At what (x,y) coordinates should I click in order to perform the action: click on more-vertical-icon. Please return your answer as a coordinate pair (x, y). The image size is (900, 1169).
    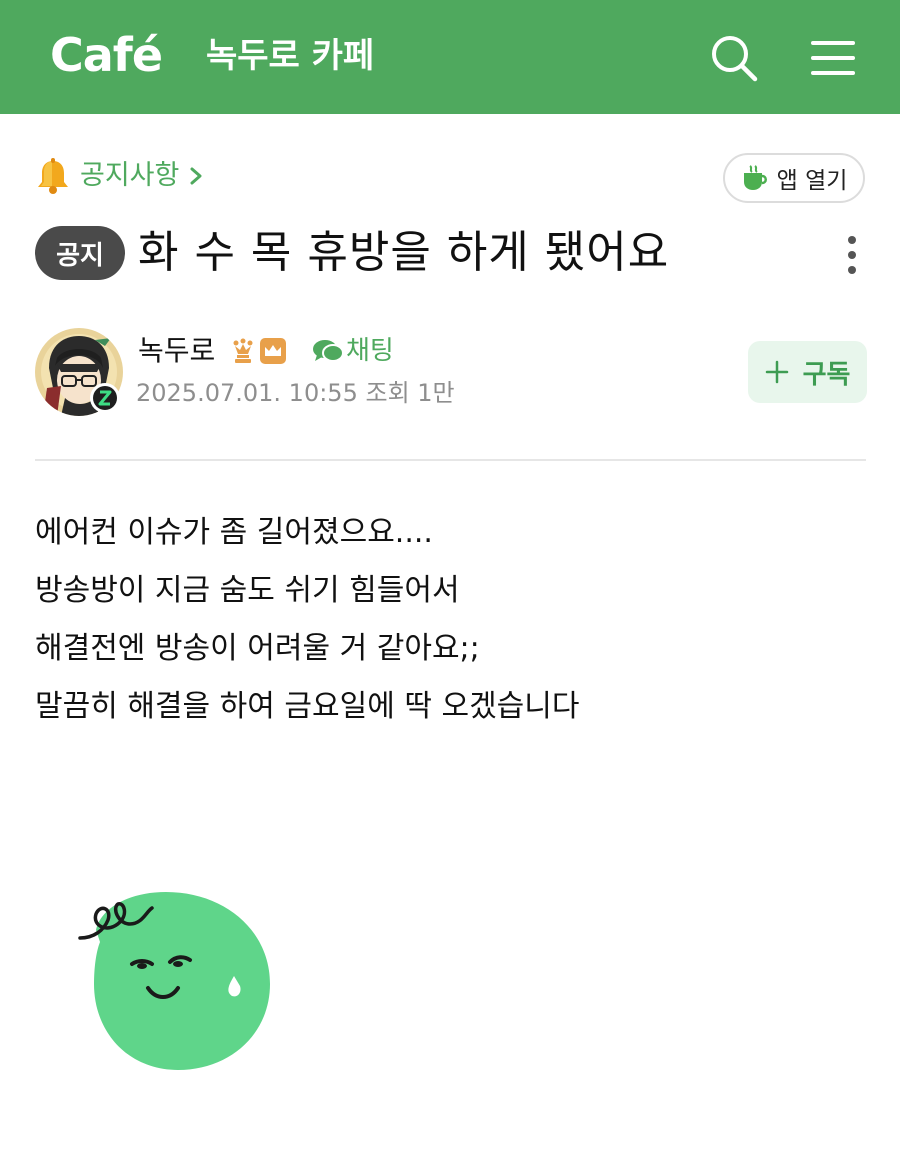
    Looking at the image, I should click on (852, 255).